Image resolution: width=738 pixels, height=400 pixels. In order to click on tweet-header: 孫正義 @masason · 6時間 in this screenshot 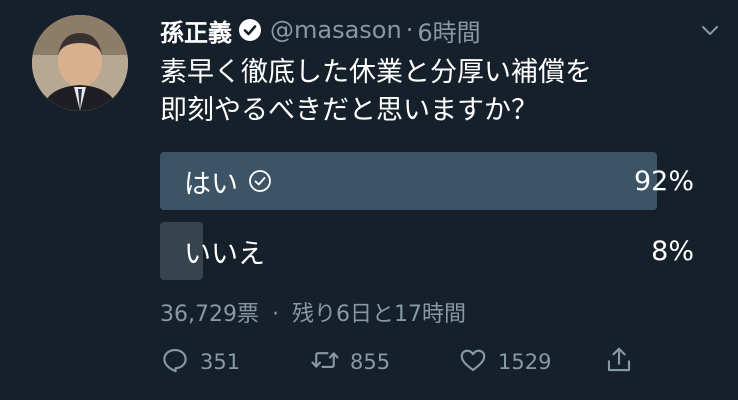, I will do `click(320, 30)`.